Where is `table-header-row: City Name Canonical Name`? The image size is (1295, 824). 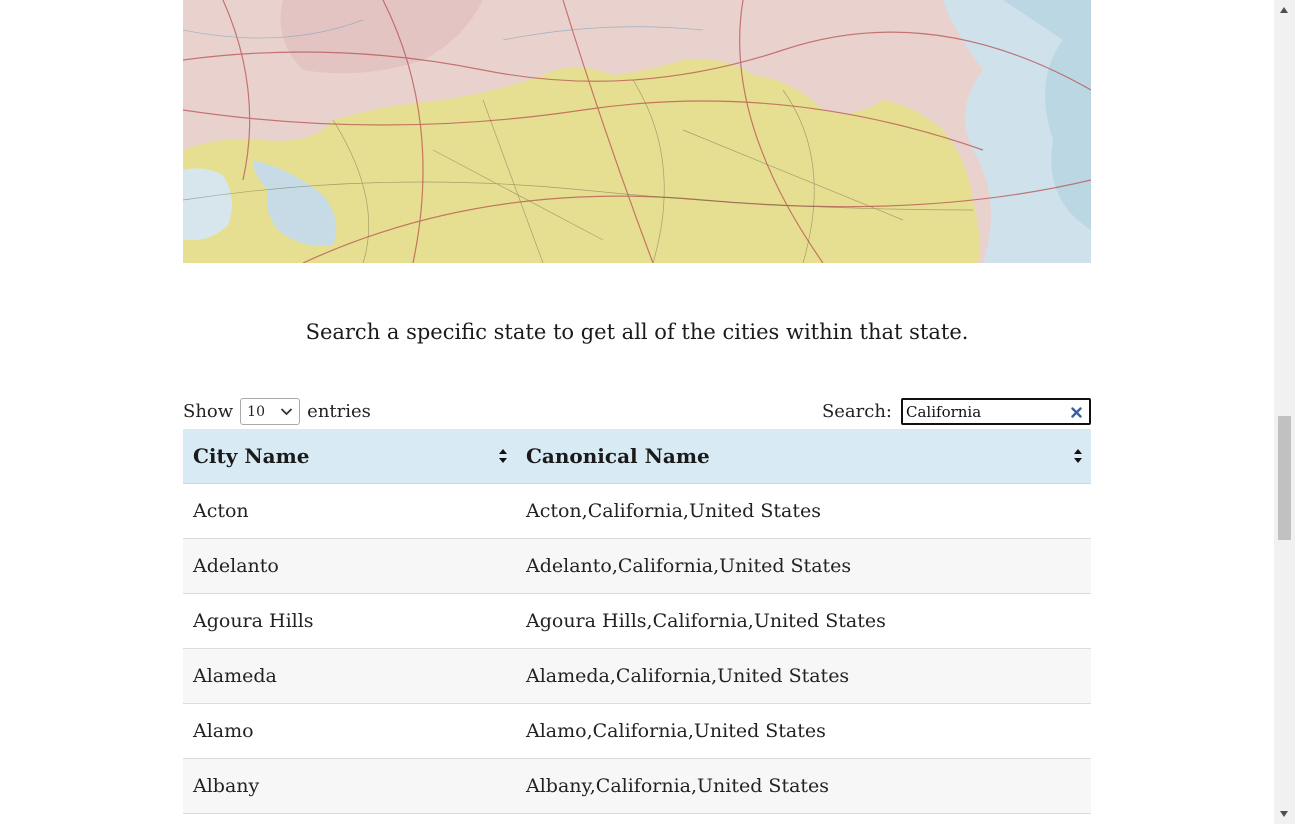 table-header-row: City Name Canonical Name is located at coordinates (637, 456).